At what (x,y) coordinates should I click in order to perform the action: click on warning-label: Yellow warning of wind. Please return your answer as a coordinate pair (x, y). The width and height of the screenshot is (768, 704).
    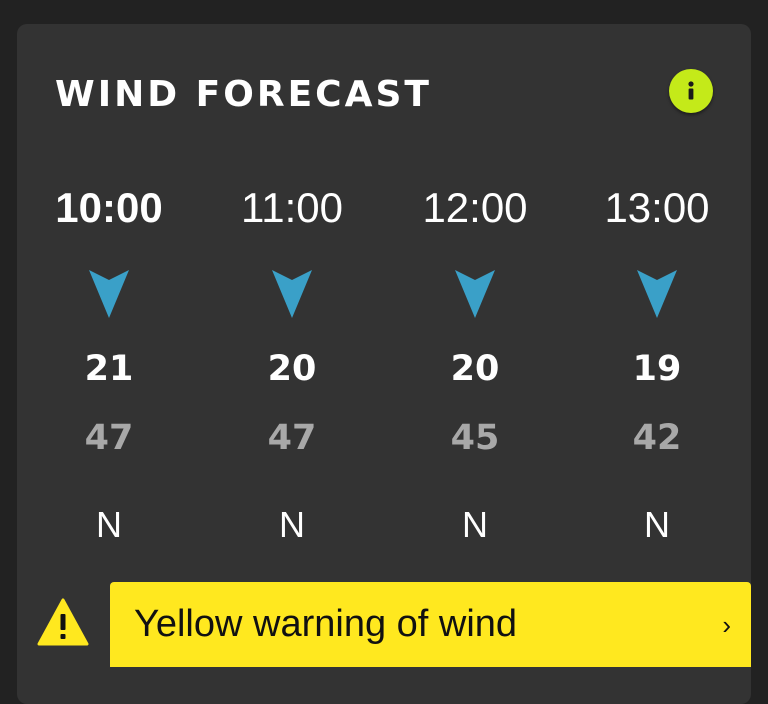
    Looking at the image, I should click on (326, 624).